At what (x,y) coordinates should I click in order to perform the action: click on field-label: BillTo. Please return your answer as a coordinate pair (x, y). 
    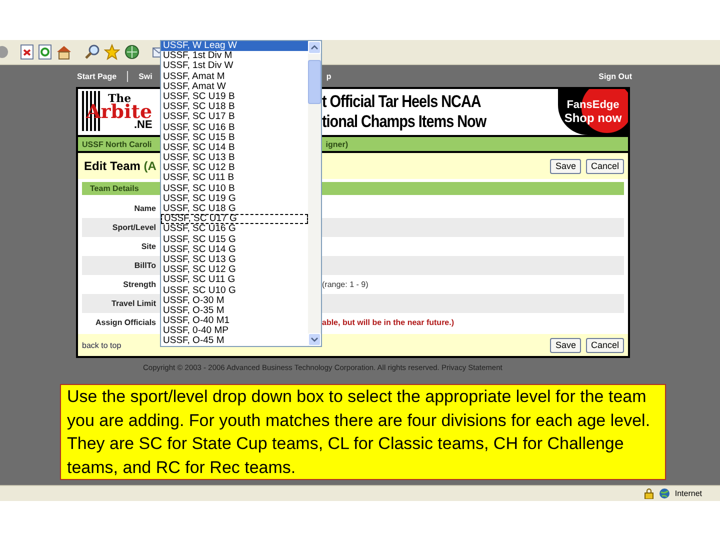
    Looking at the image, I should click on (144, 265).